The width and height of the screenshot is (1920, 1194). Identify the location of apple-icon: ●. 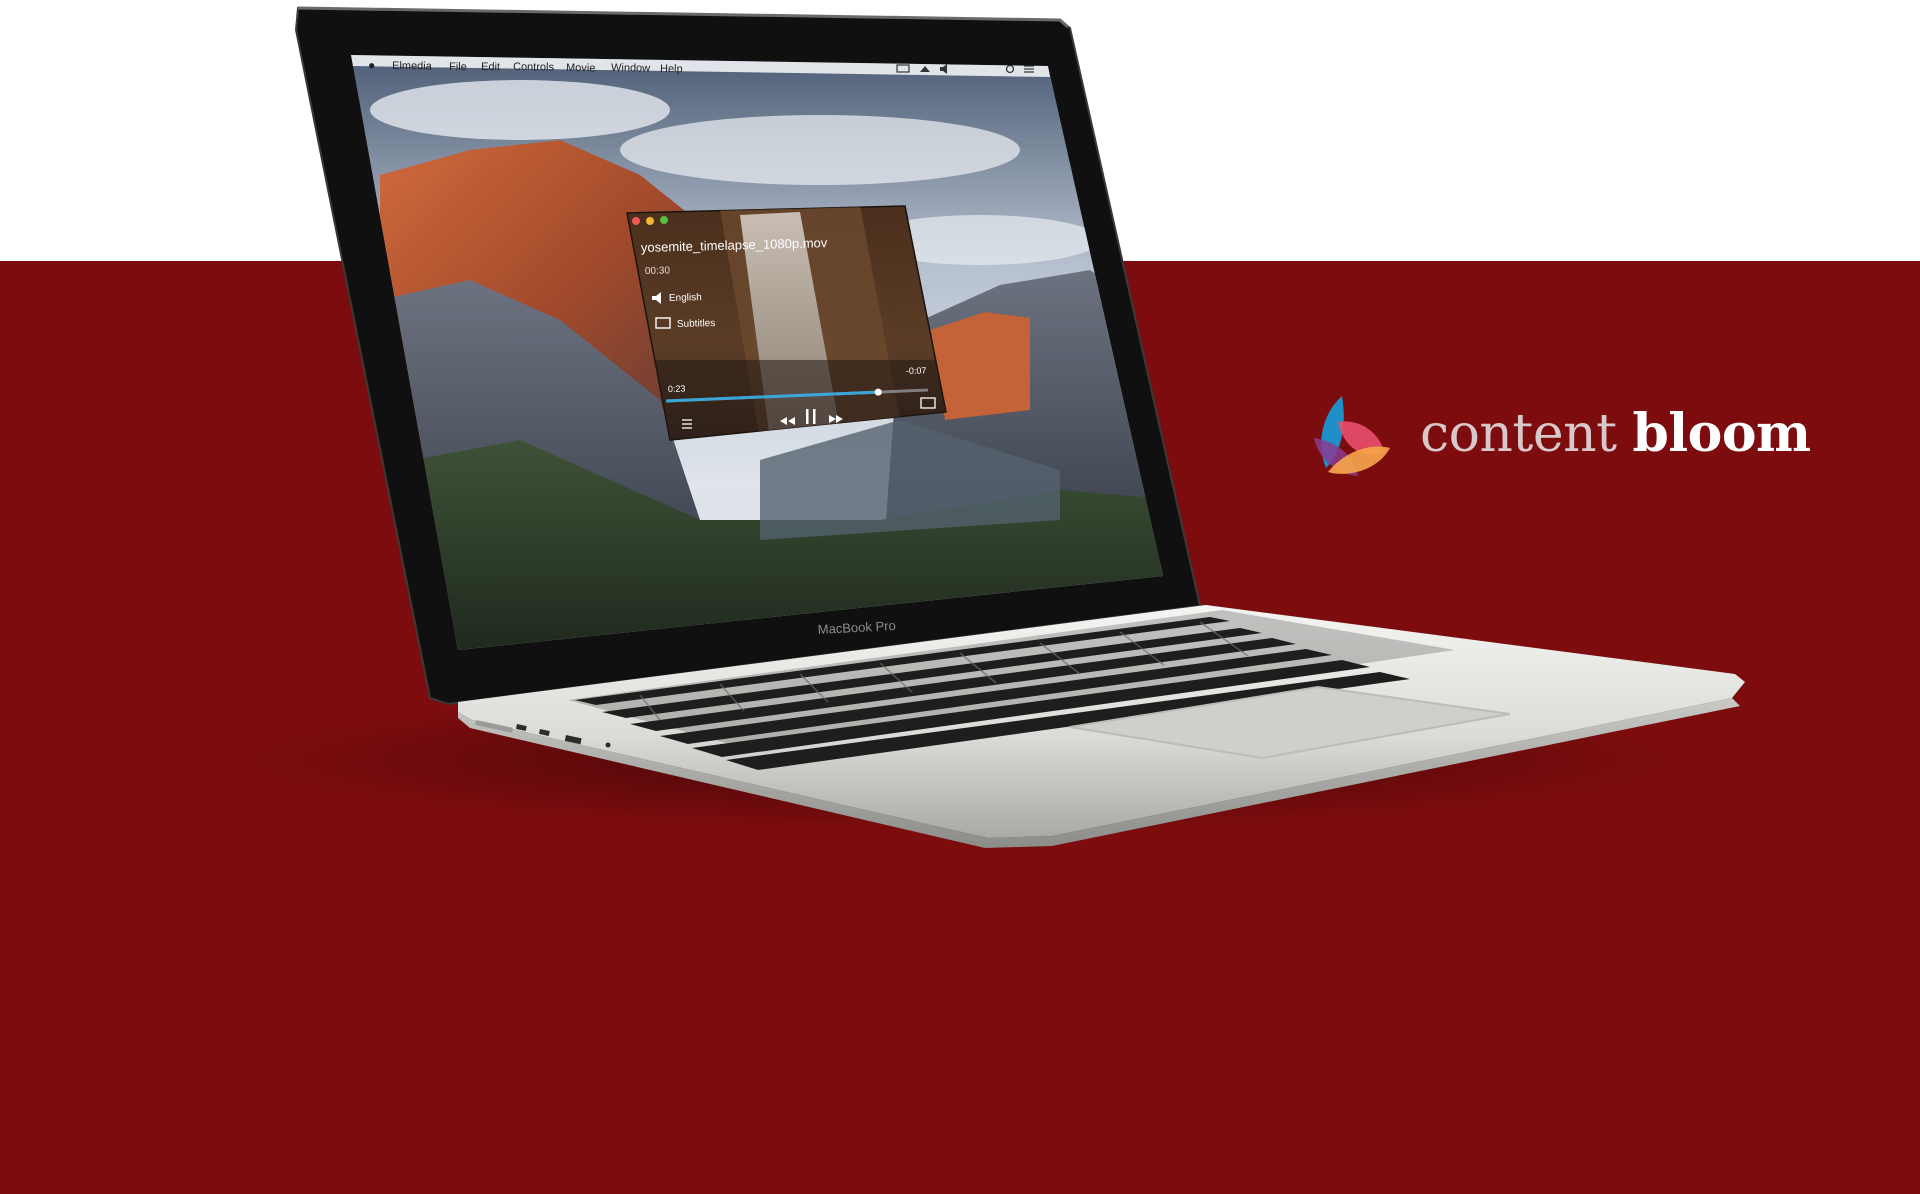
(371, 65).